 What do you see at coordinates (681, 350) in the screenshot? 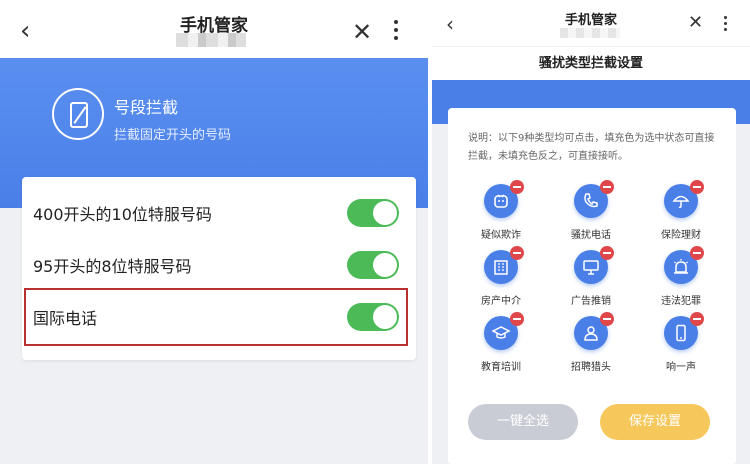
I see `category-one-ring: 响一声` at bounding box center [681, 350].